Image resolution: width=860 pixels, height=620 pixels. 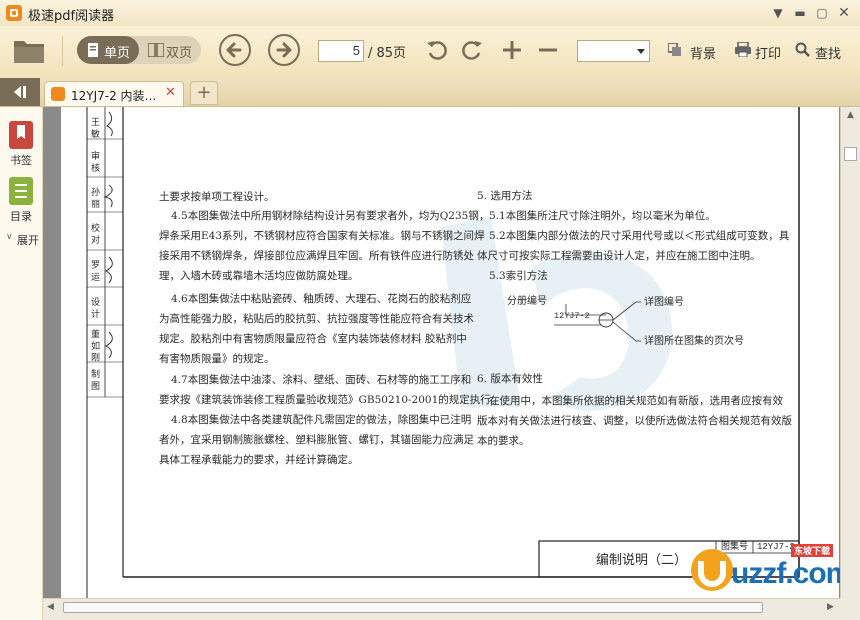 I want to click on side-table-cell: 审 核, so click(x=94, y=161).